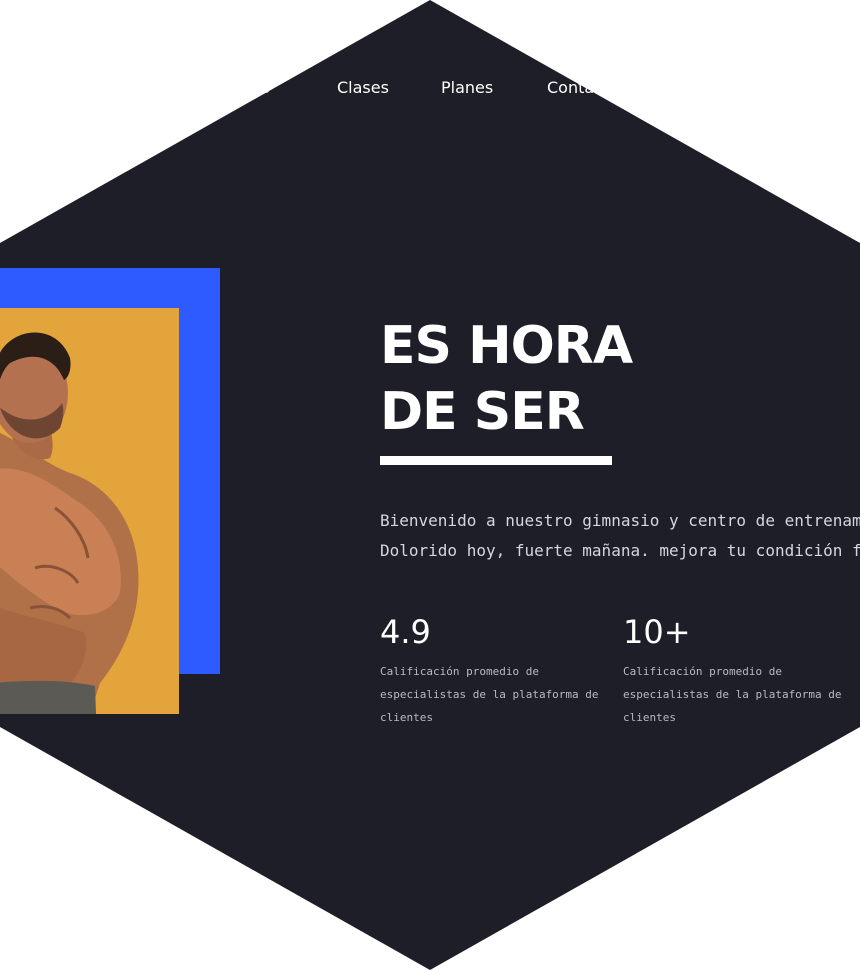 The height and width of the screenshot is (970, 860). I want to click on stat-value: 4.9, so click(405, 632).